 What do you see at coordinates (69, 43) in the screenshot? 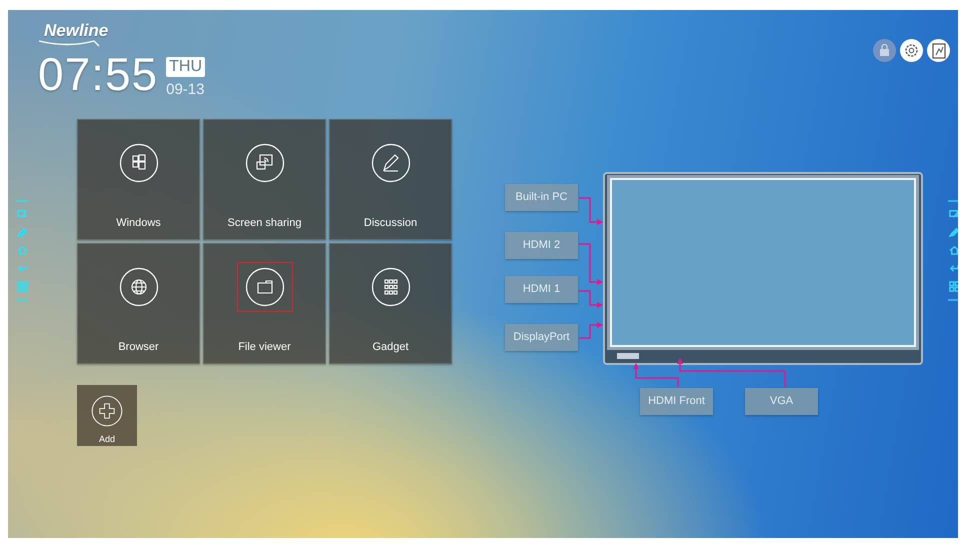
I see `swoosh-icon` at bounding box center [69, 43].